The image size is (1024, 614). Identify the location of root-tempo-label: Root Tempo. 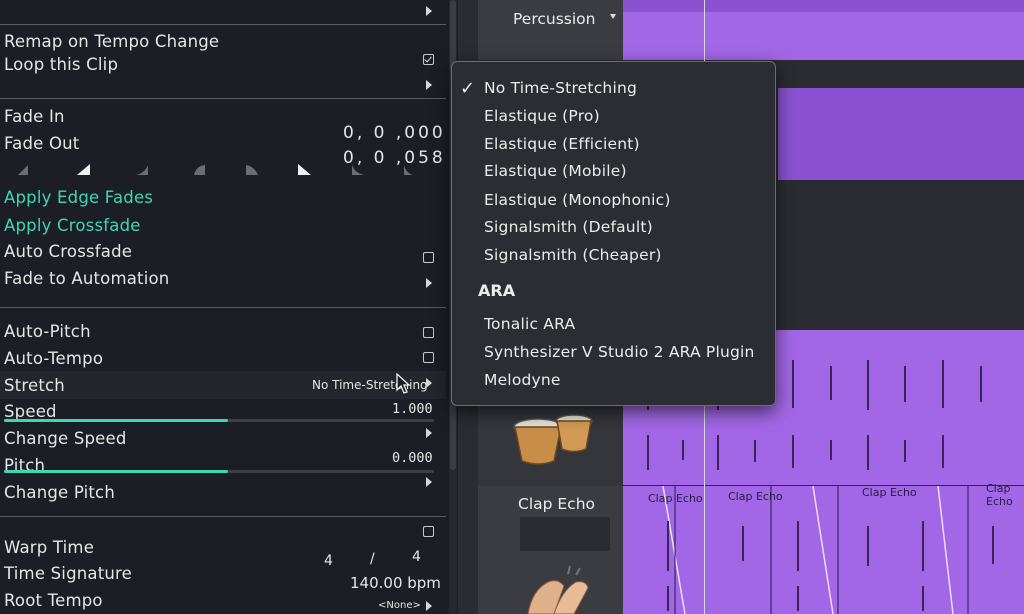
(53, 600).